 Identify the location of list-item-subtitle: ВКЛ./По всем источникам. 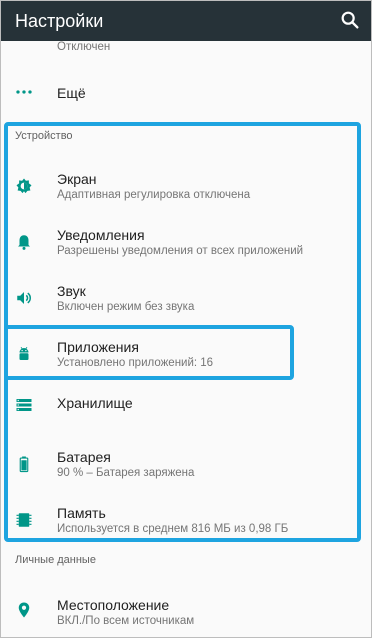
(126, 621).